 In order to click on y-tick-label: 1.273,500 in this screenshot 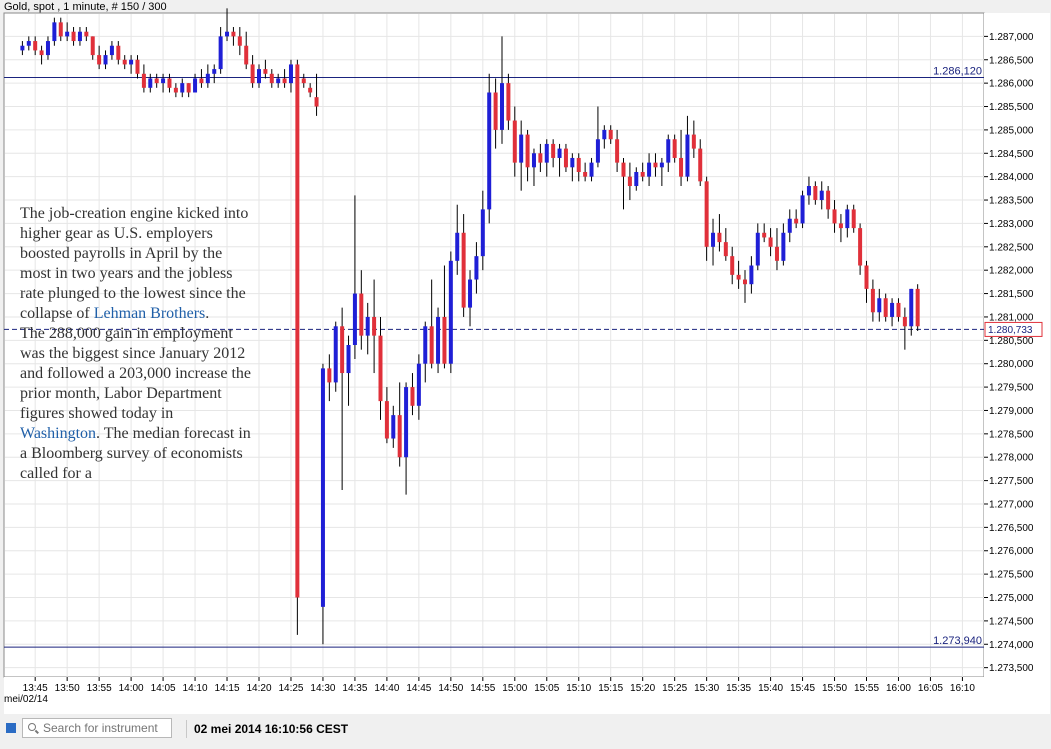, I will do `click(1011, 668)`.